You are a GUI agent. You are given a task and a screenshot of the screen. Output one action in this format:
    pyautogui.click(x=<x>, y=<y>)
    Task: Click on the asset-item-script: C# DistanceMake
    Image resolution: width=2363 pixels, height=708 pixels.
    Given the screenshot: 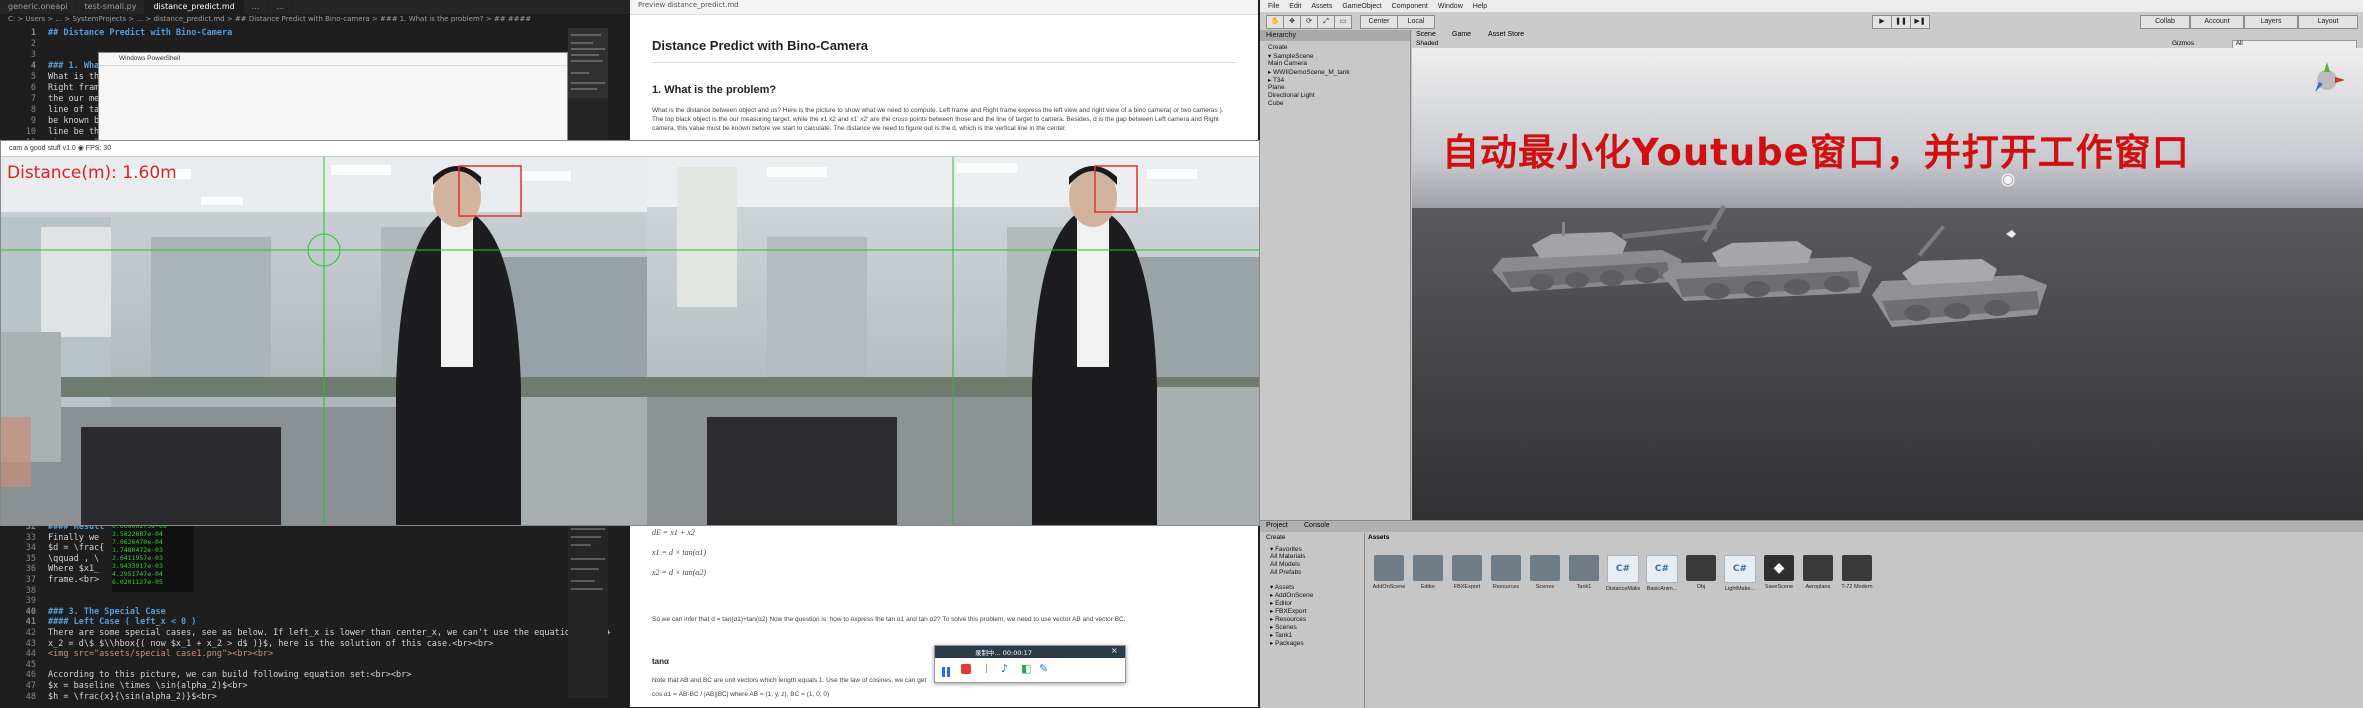 What is the action you would take?
    pyautogui.click(x=1623, y=573)
    